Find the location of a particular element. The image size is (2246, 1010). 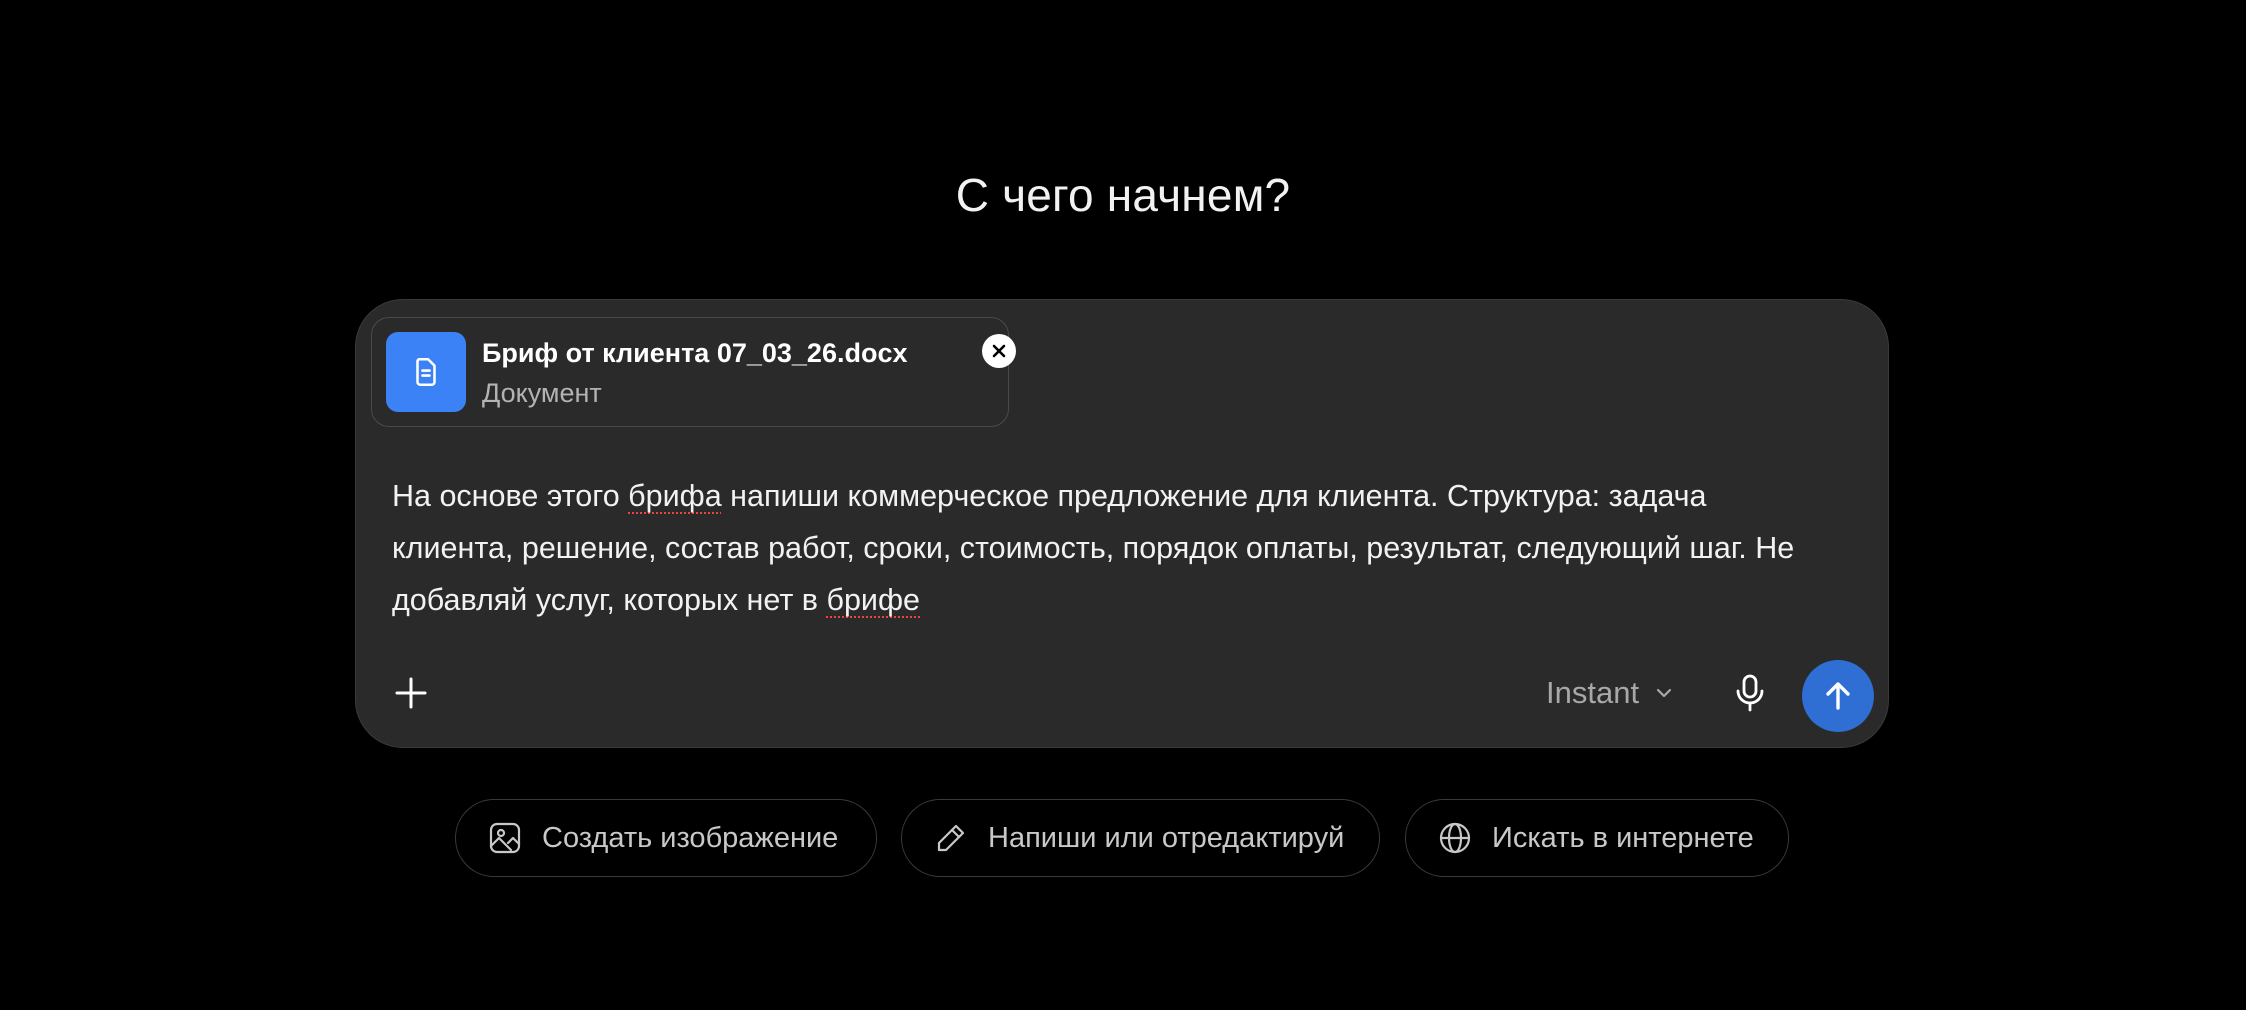

add-attachment-button is located at coordinates (411, 693).